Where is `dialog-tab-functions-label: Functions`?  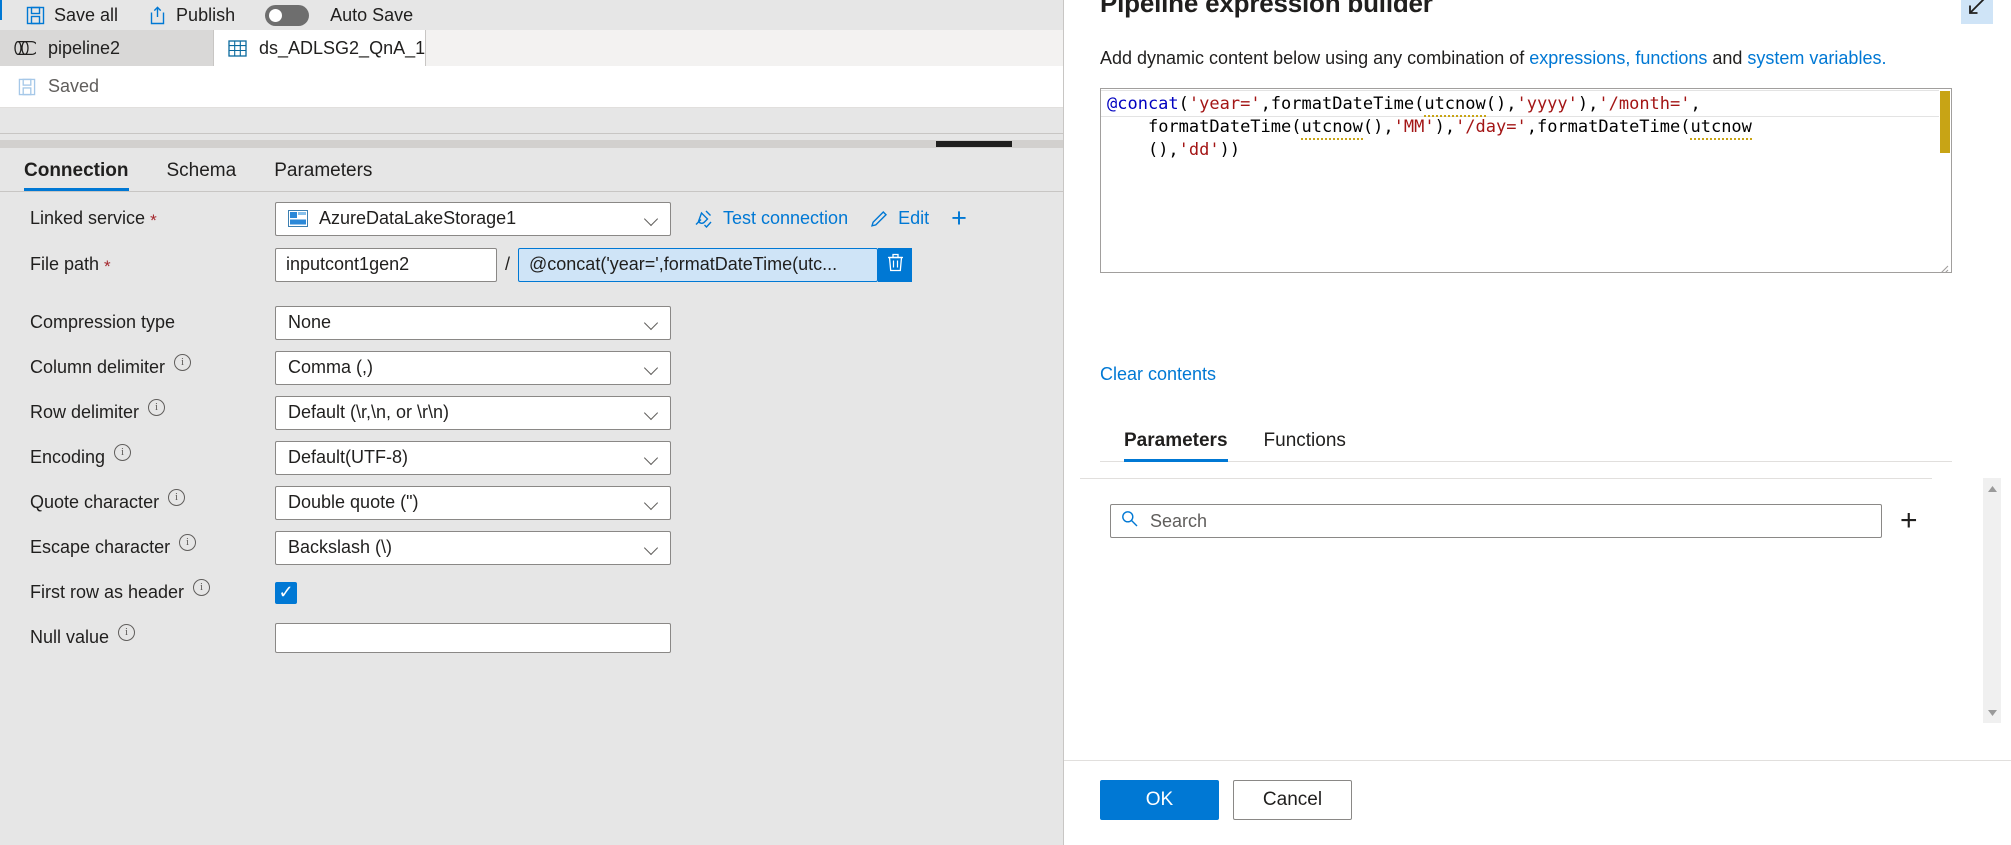 dialog-tab-functions-label: Functions is located at coordinates (1304, 440).